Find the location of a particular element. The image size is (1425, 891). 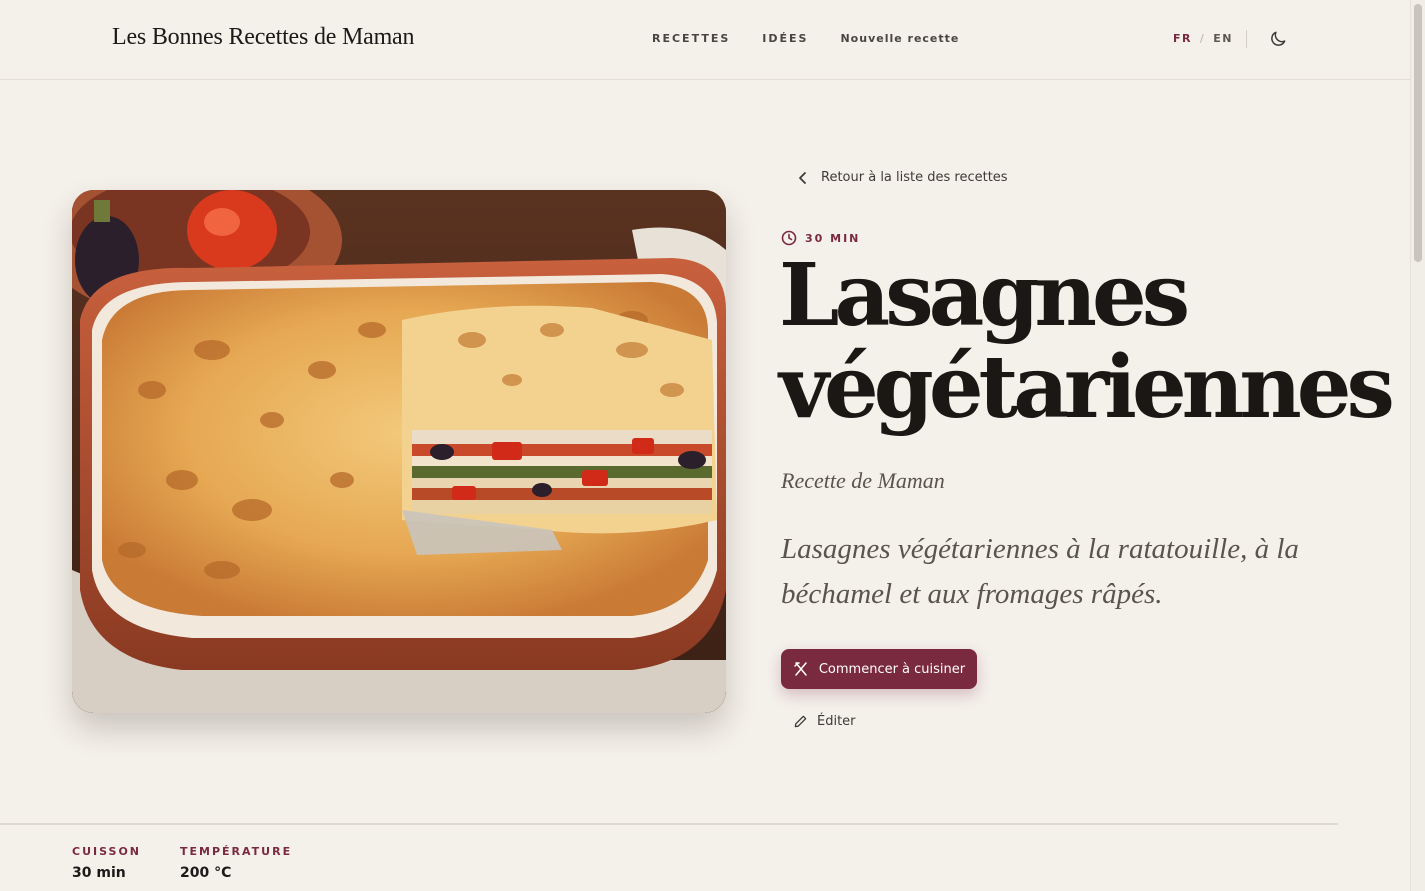

chevron-left-icon is located at coordinates (802, 177).